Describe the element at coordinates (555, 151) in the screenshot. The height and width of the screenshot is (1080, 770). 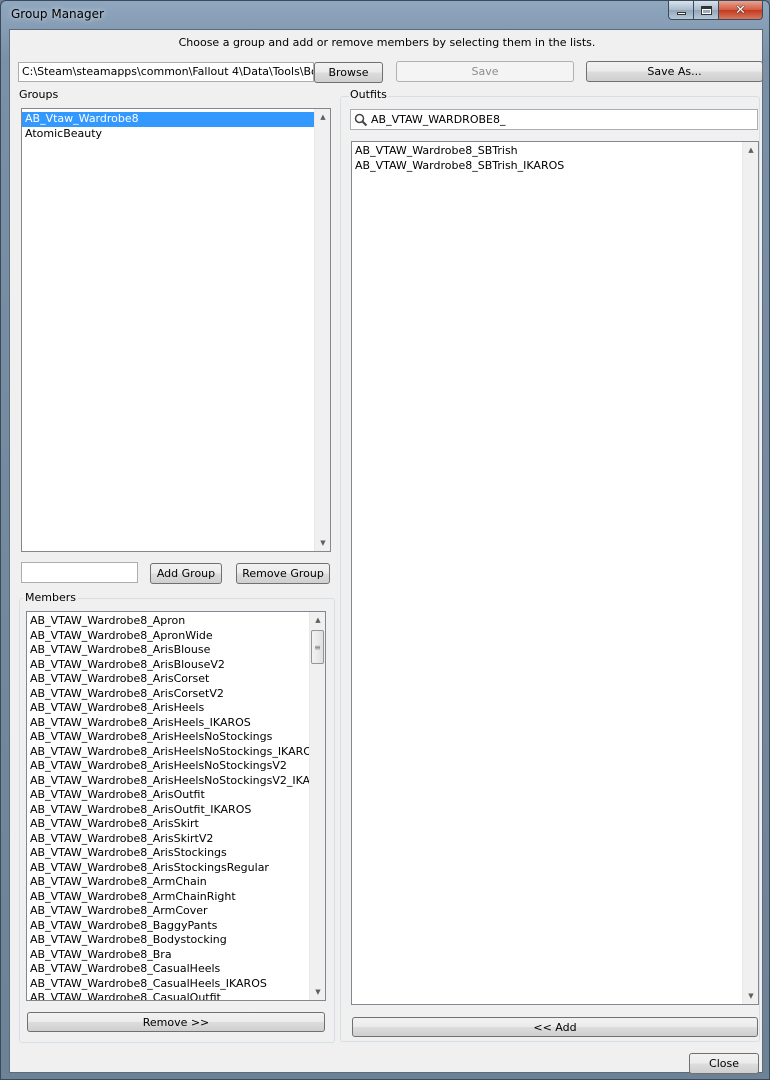
I see `outfit-list-item: AB_VTAW_Wardrobe8_SBTrish` at that location.